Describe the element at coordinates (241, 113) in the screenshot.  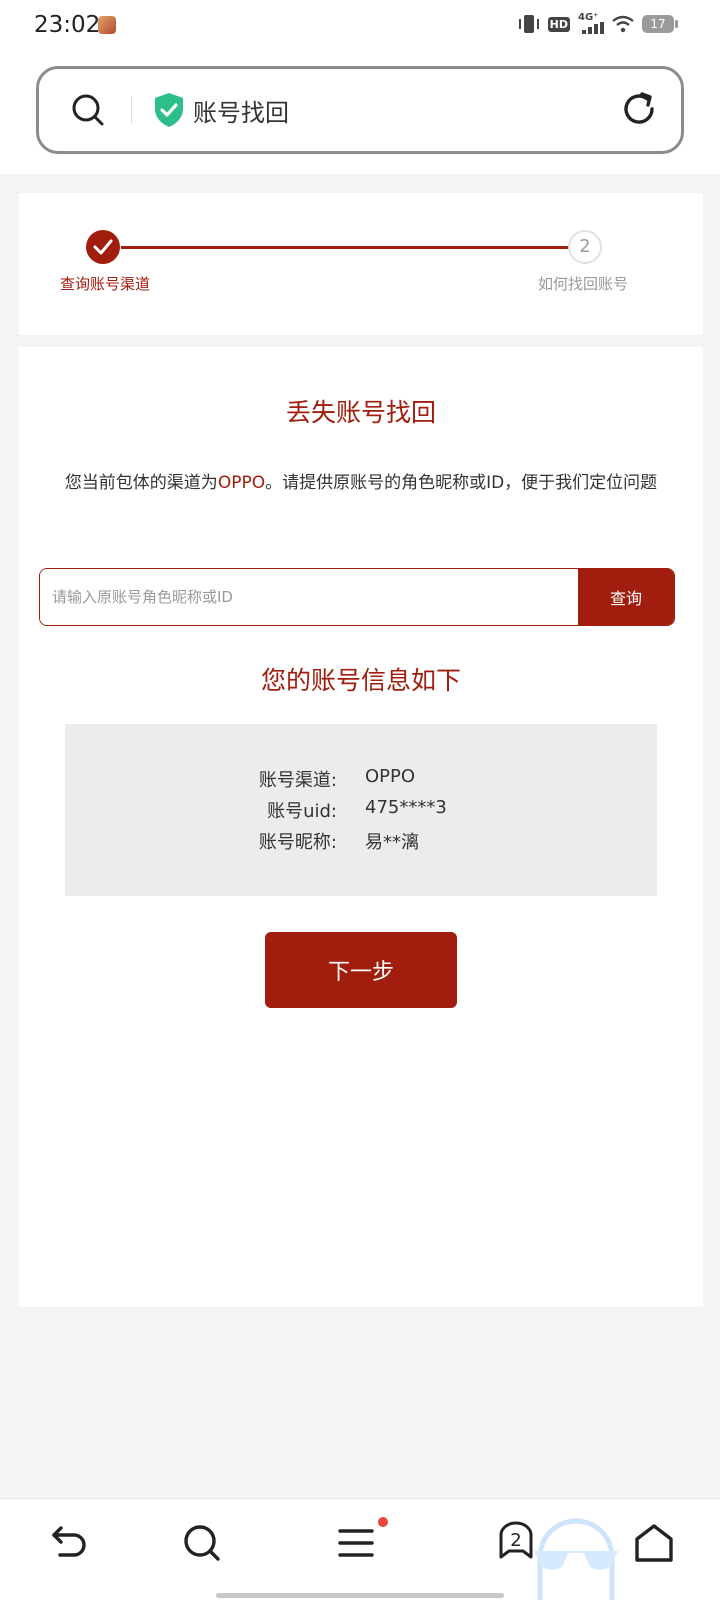
I see `page-title: 账号找回` at that location.